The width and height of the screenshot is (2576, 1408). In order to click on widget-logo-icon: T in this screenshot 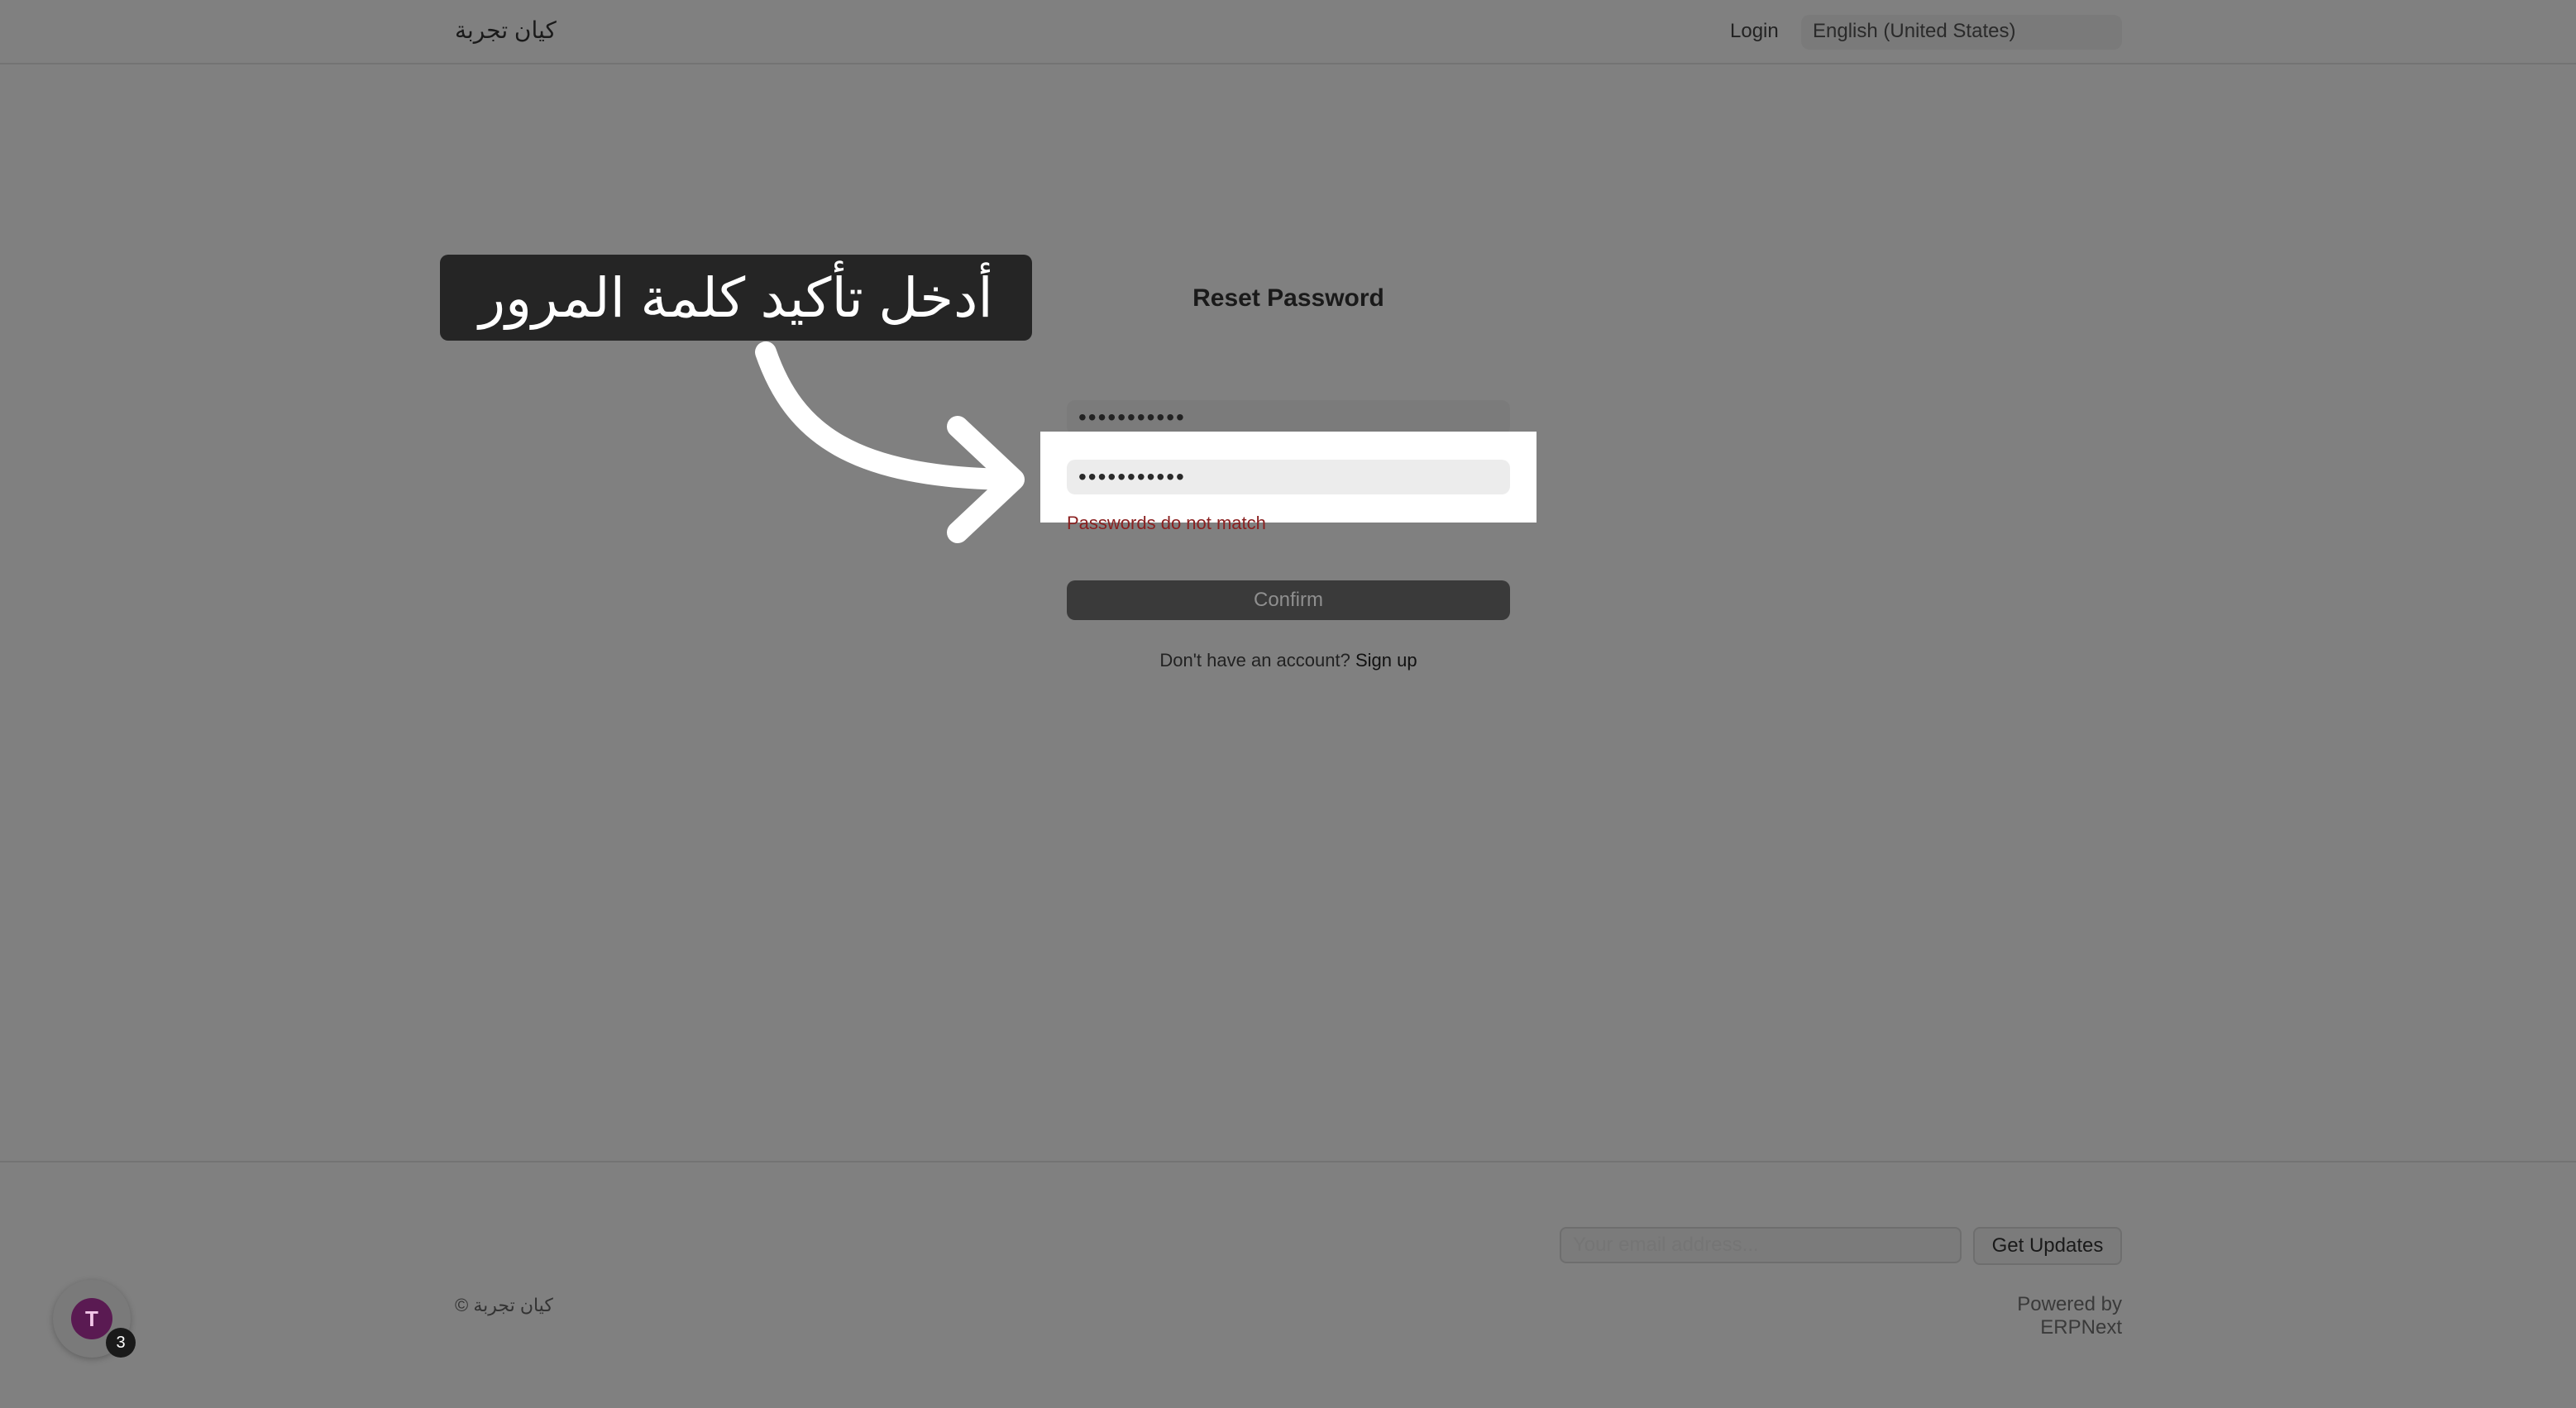, I will do `click(92, 1318)`.